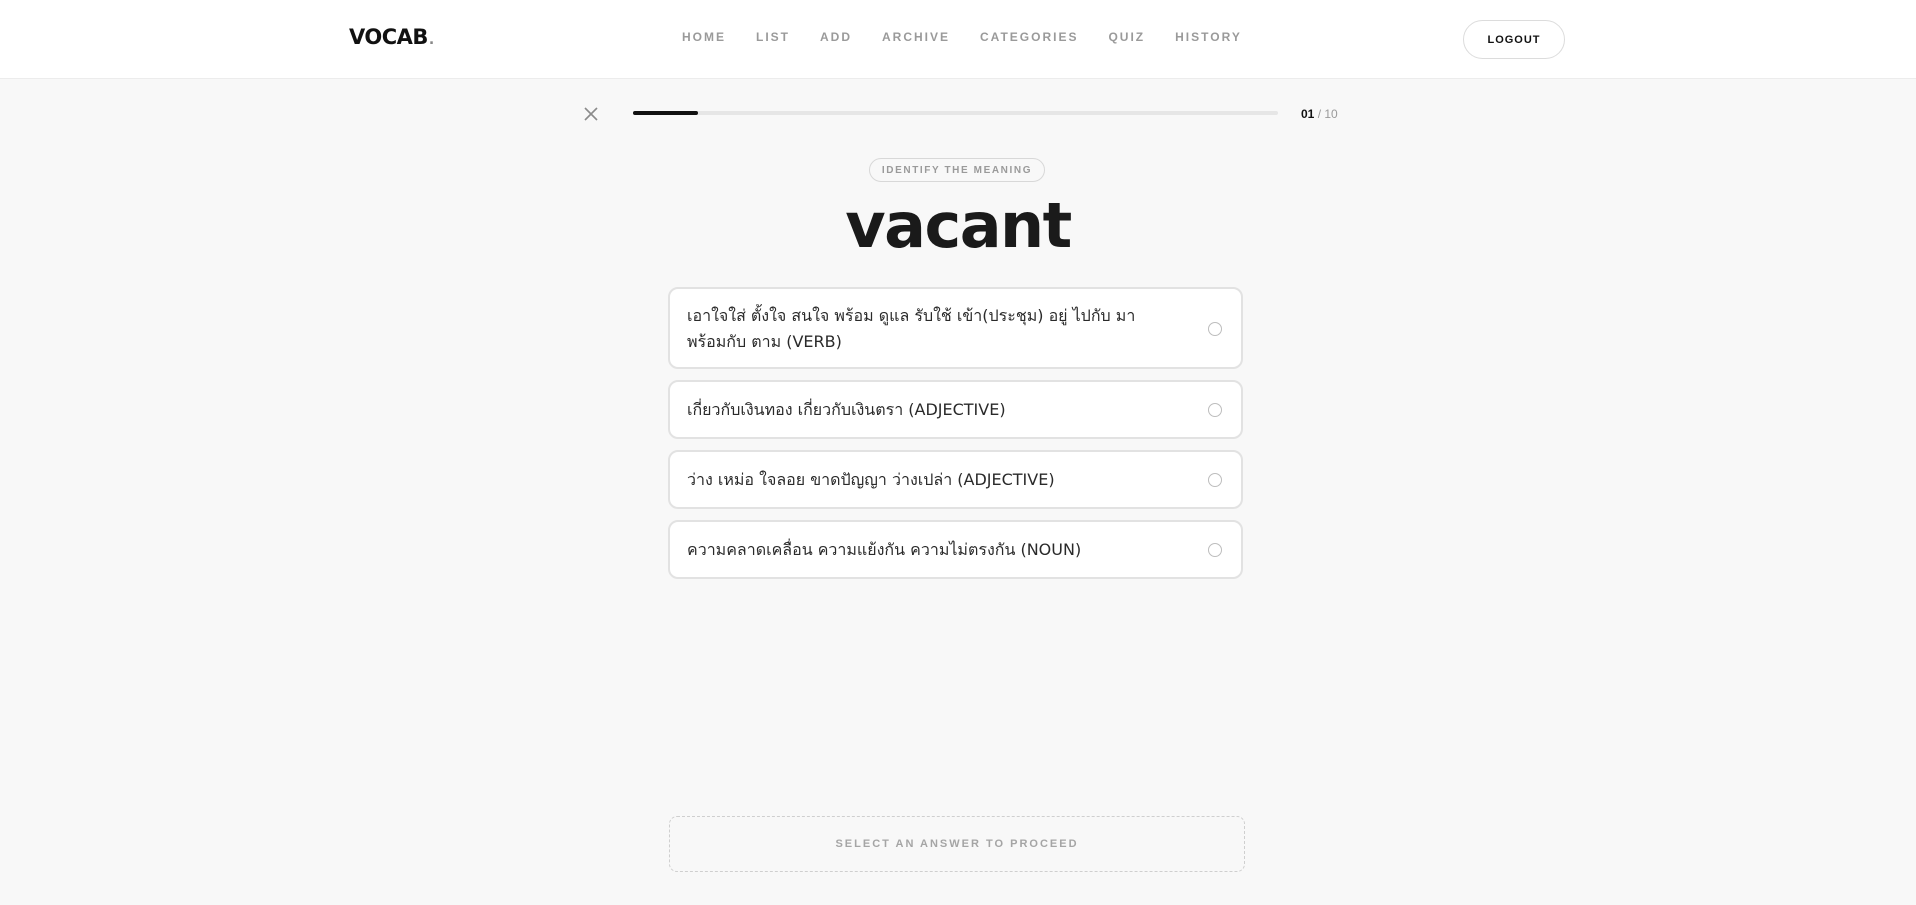 This screenshot has width=1916, height=905. I want to click on progress-bar-fill, so click(665, 113).